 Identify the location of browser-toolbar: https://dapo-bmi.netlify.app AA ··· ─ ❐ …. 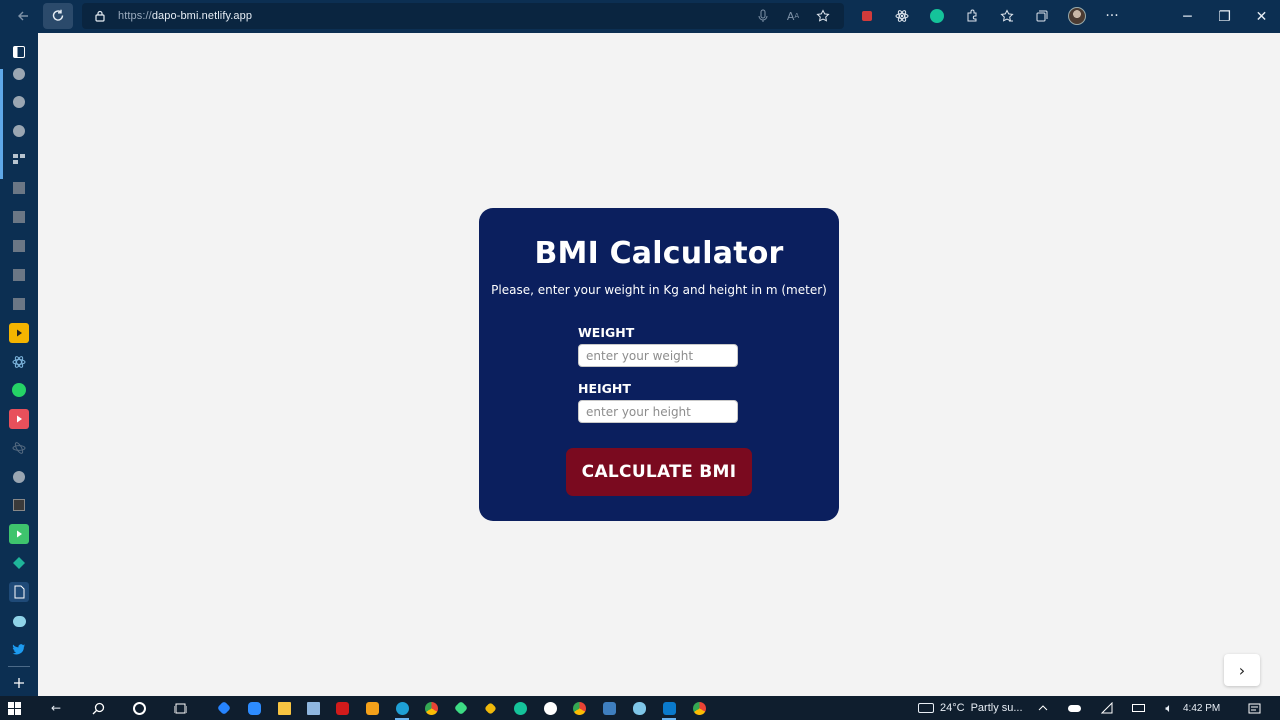
(640, 16).